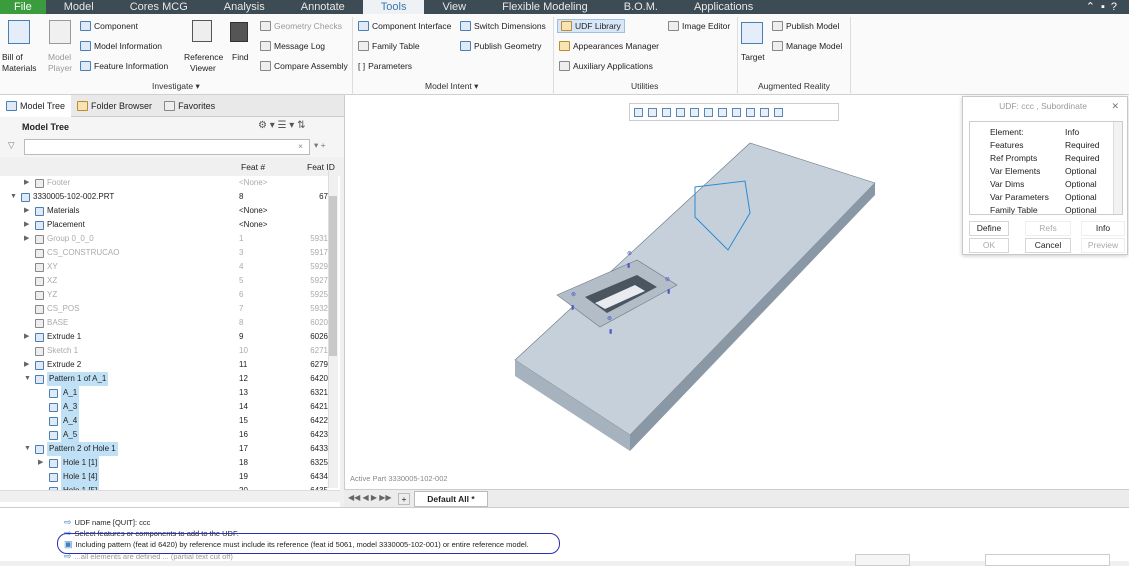 Image resolution: width=1129 pixels, height=566 pixels. I want to click on menu-applications: Applications, so click(723, 7).